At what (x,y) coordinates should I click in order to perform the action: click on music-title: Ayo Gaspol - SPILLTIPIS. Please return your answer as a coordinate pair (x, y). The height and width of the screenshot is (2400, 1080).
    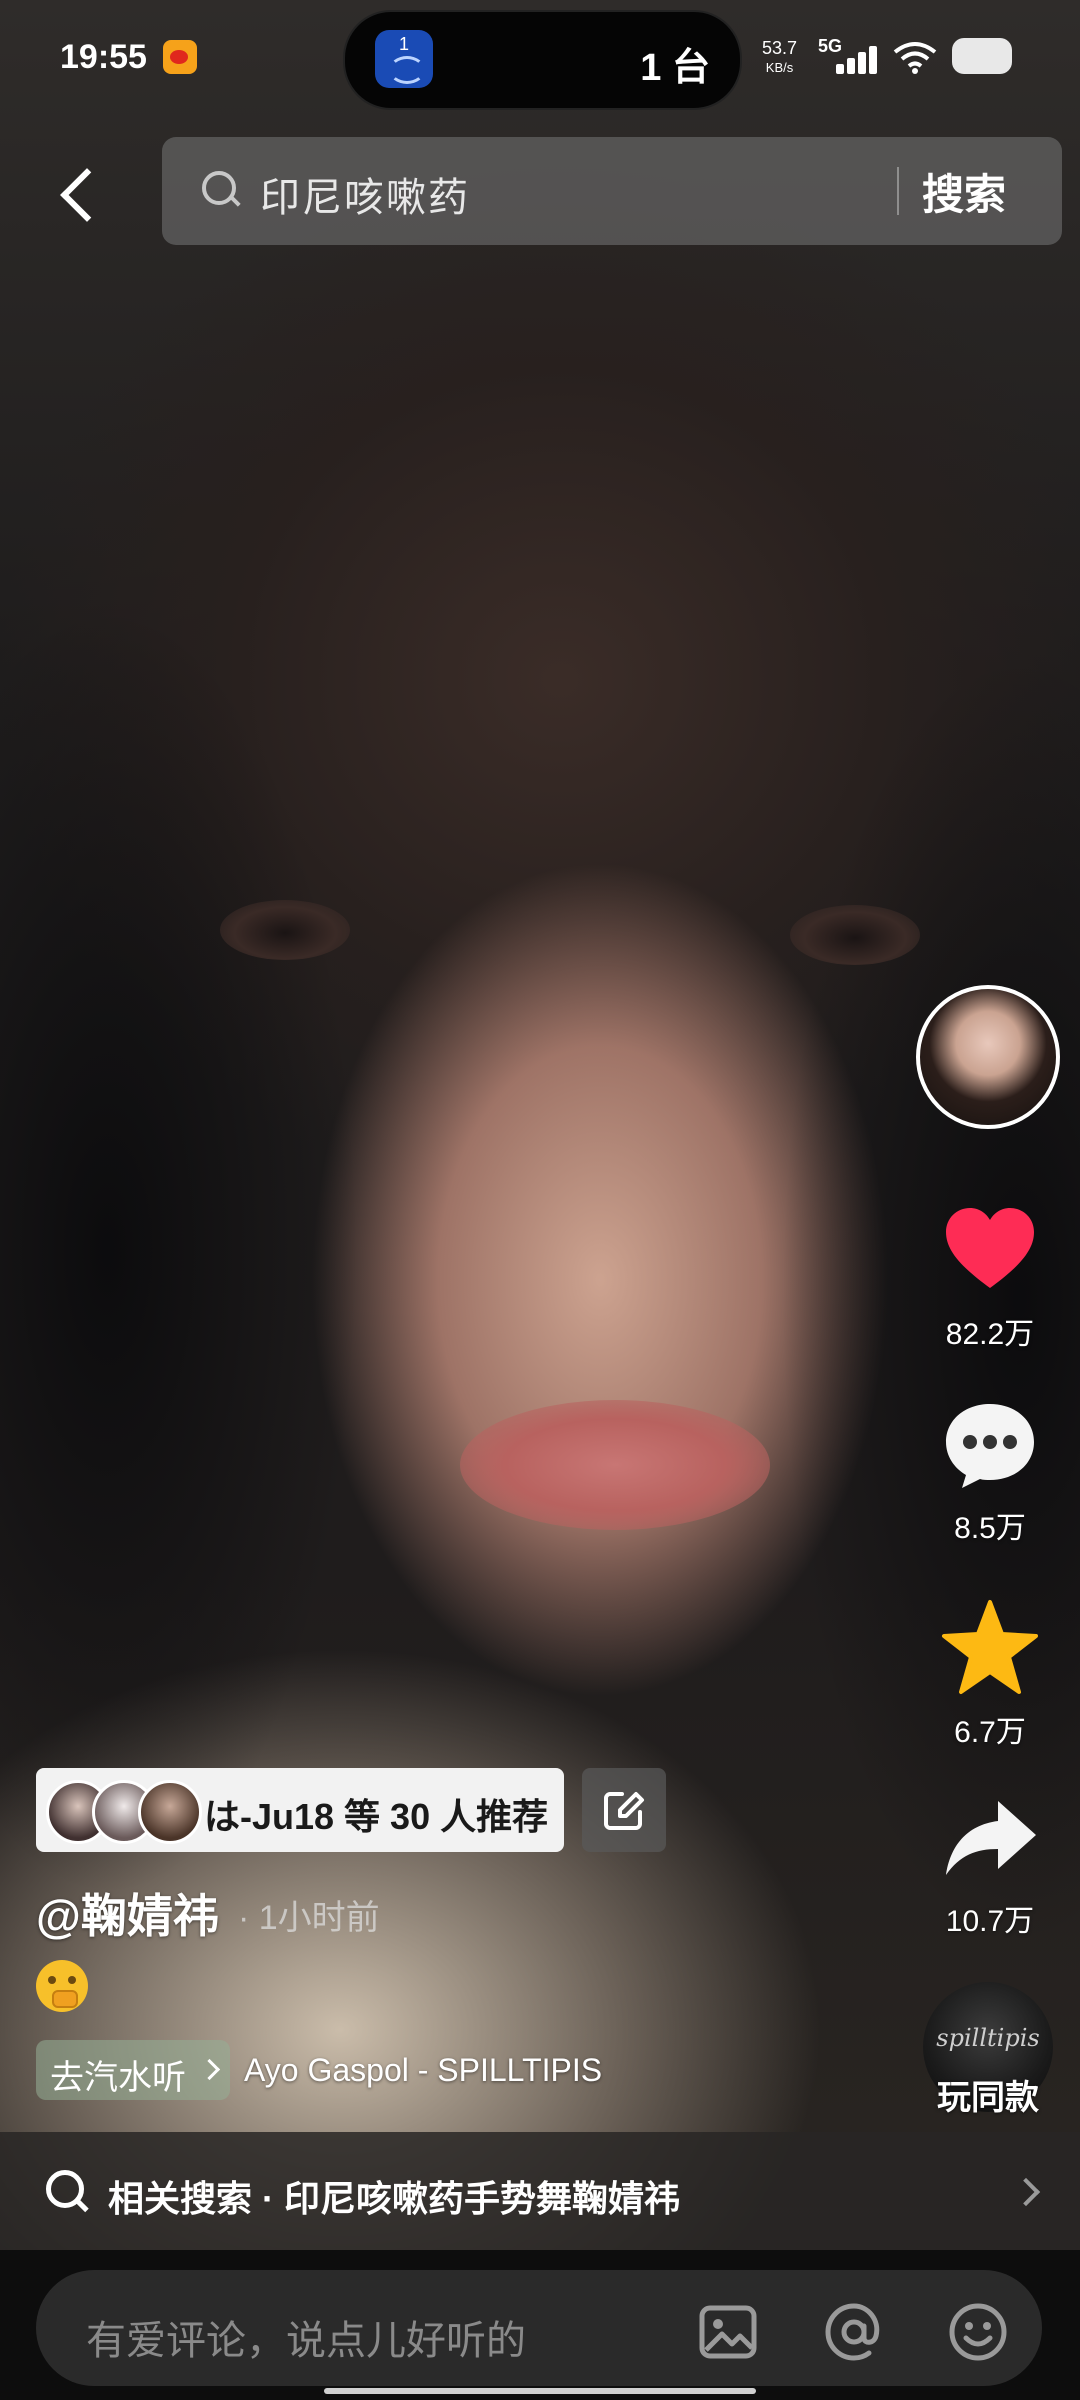
    Looking at the image, I should click on (423, 2070).